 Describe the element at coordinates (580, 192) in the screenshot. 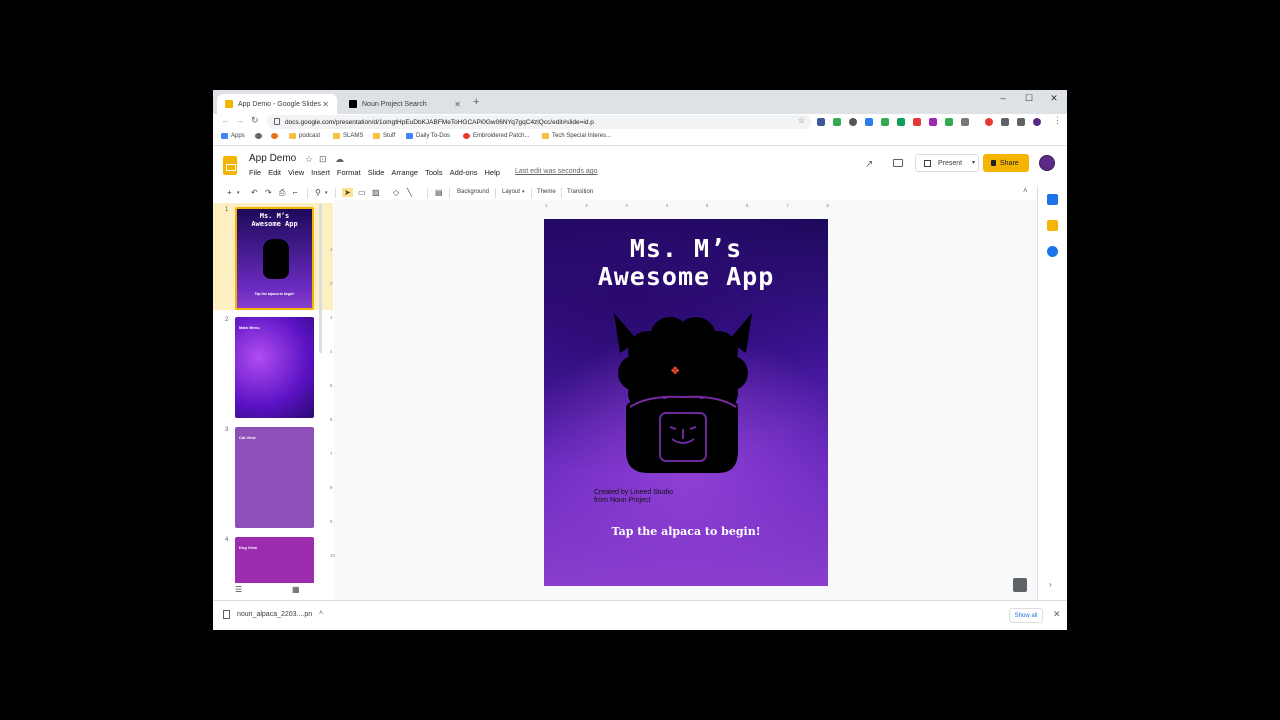

I see `transition-button: Transition` at that location.